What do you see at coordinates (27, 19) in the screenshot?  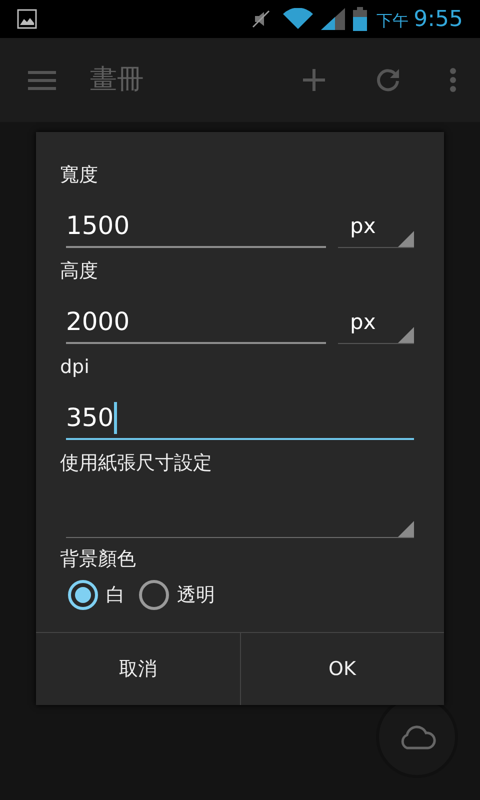 I see `image-icon` at bounding box center [27, 19].